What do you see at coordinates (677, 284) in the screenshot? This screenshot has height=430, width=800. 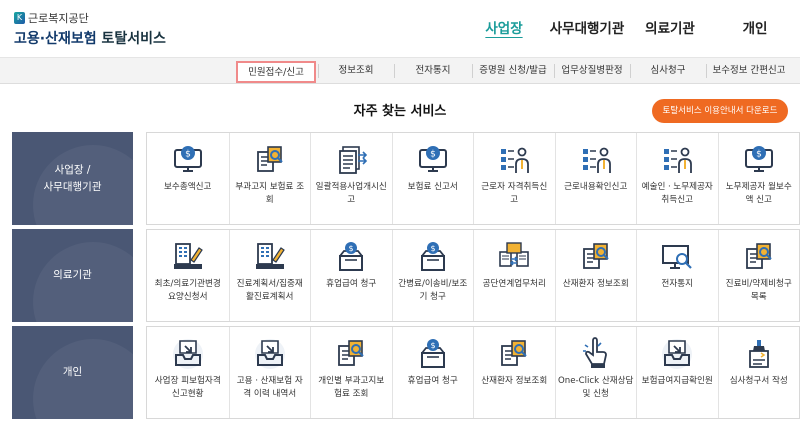 I see `service-item-label: 전자통지` at bounding box center [677, 284].